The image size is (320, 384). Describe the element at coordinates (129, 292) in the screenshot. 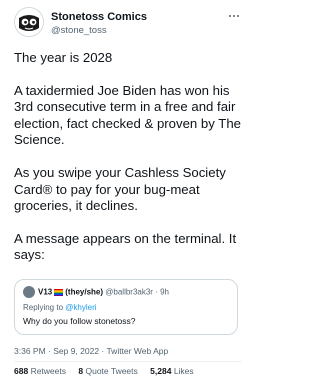

I see `quoted-author-handle: @ballbr3ak3r` at that location.